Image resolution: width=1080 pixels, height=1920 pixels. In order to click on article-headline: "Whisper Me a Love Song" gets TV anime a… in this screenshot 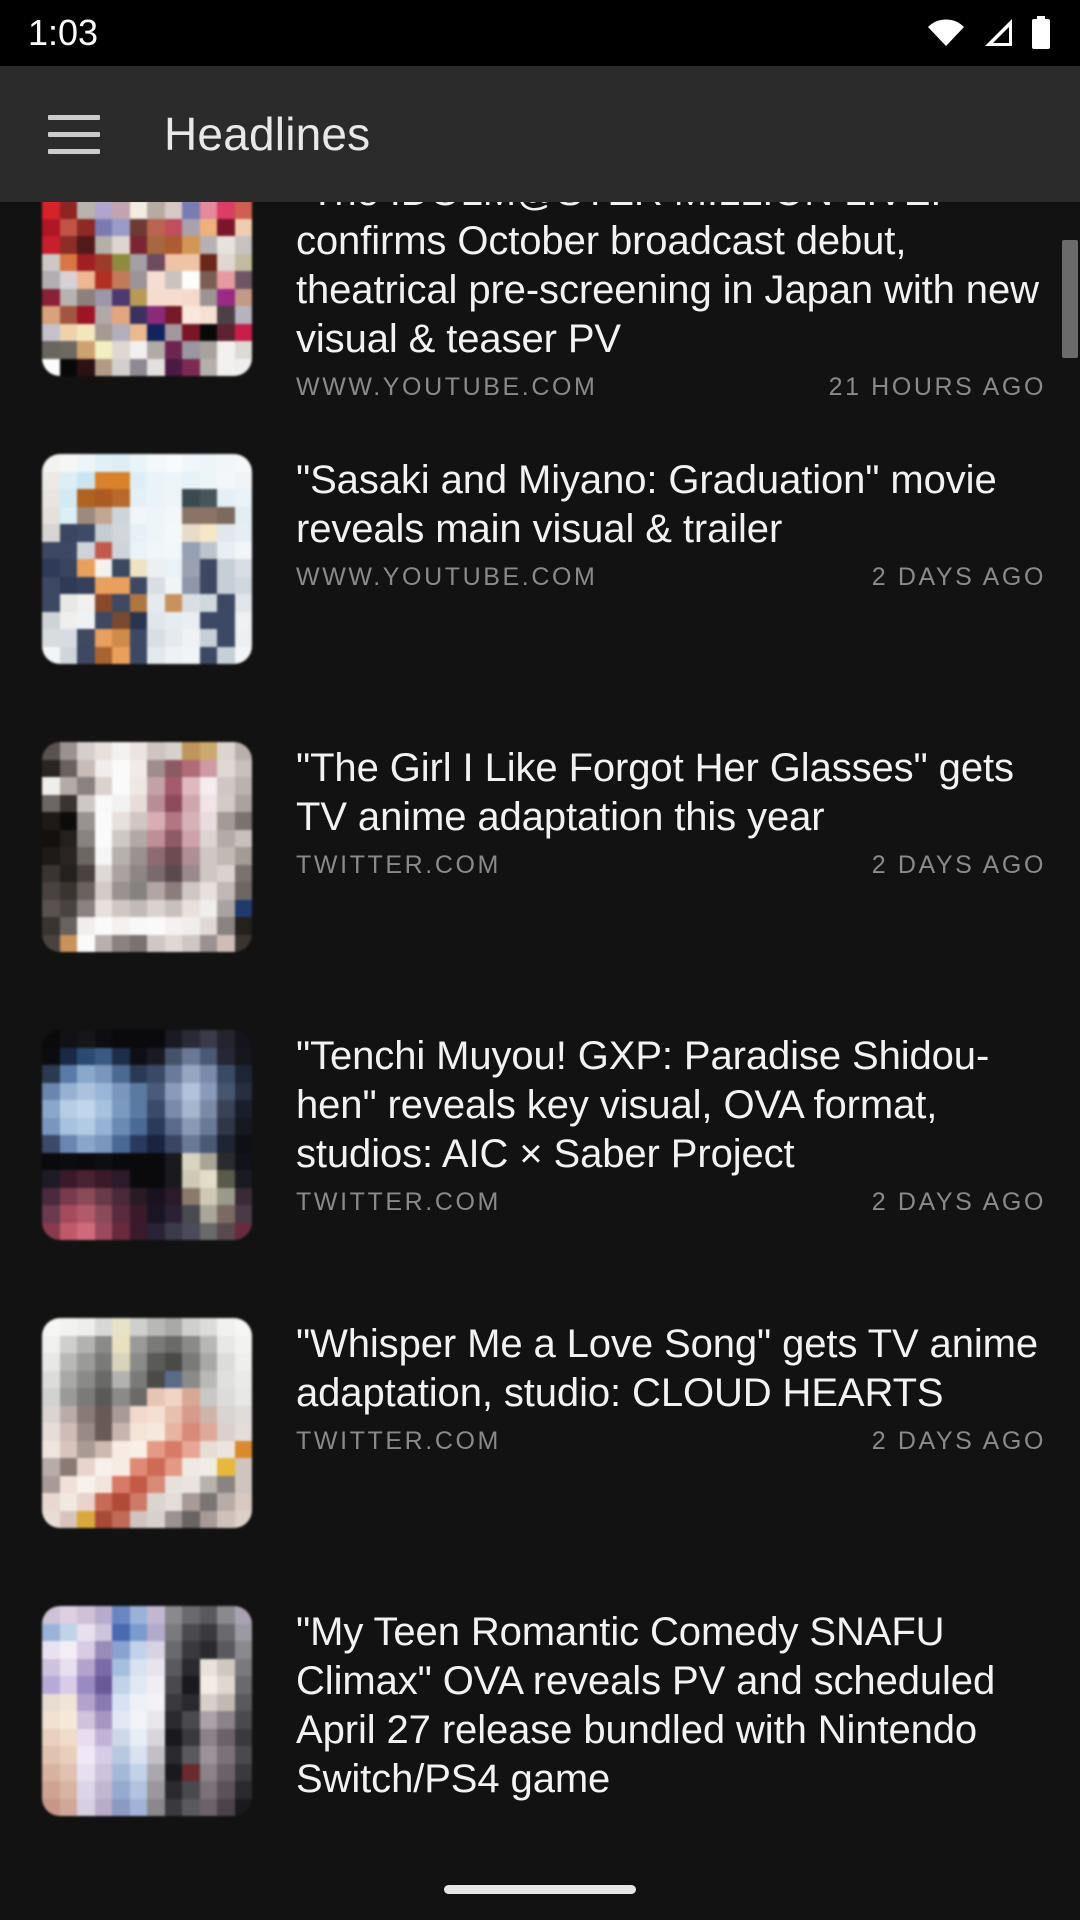, I will do `click(671, 1369)`.